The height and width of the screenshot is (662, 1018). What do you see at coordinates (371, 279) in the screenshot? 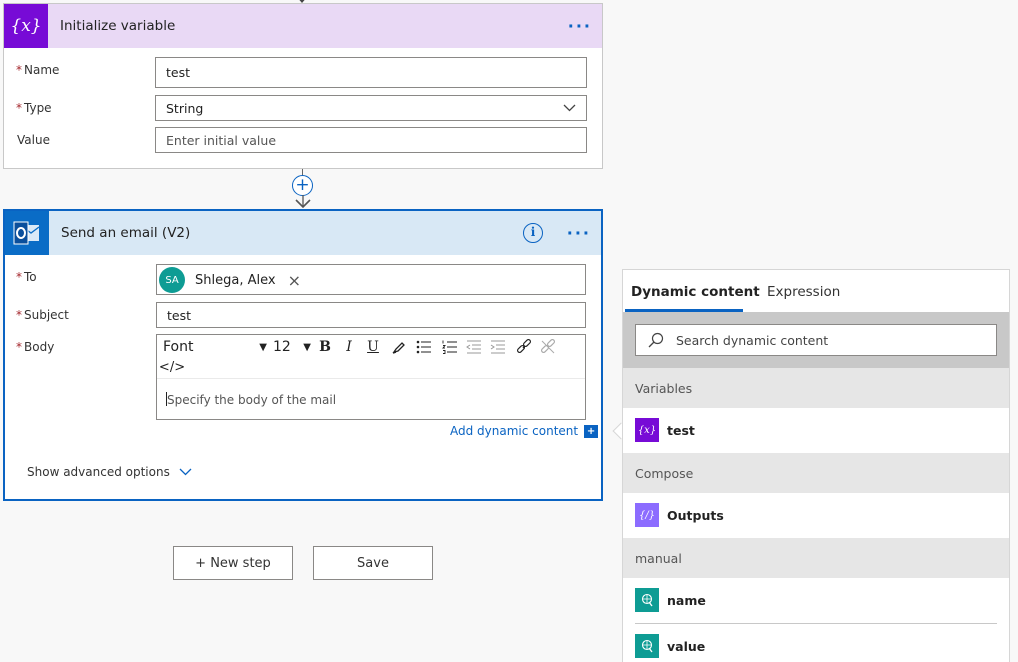
I see `to-field: SA Shlega, Alex ×` at bounding box center [371, 279].